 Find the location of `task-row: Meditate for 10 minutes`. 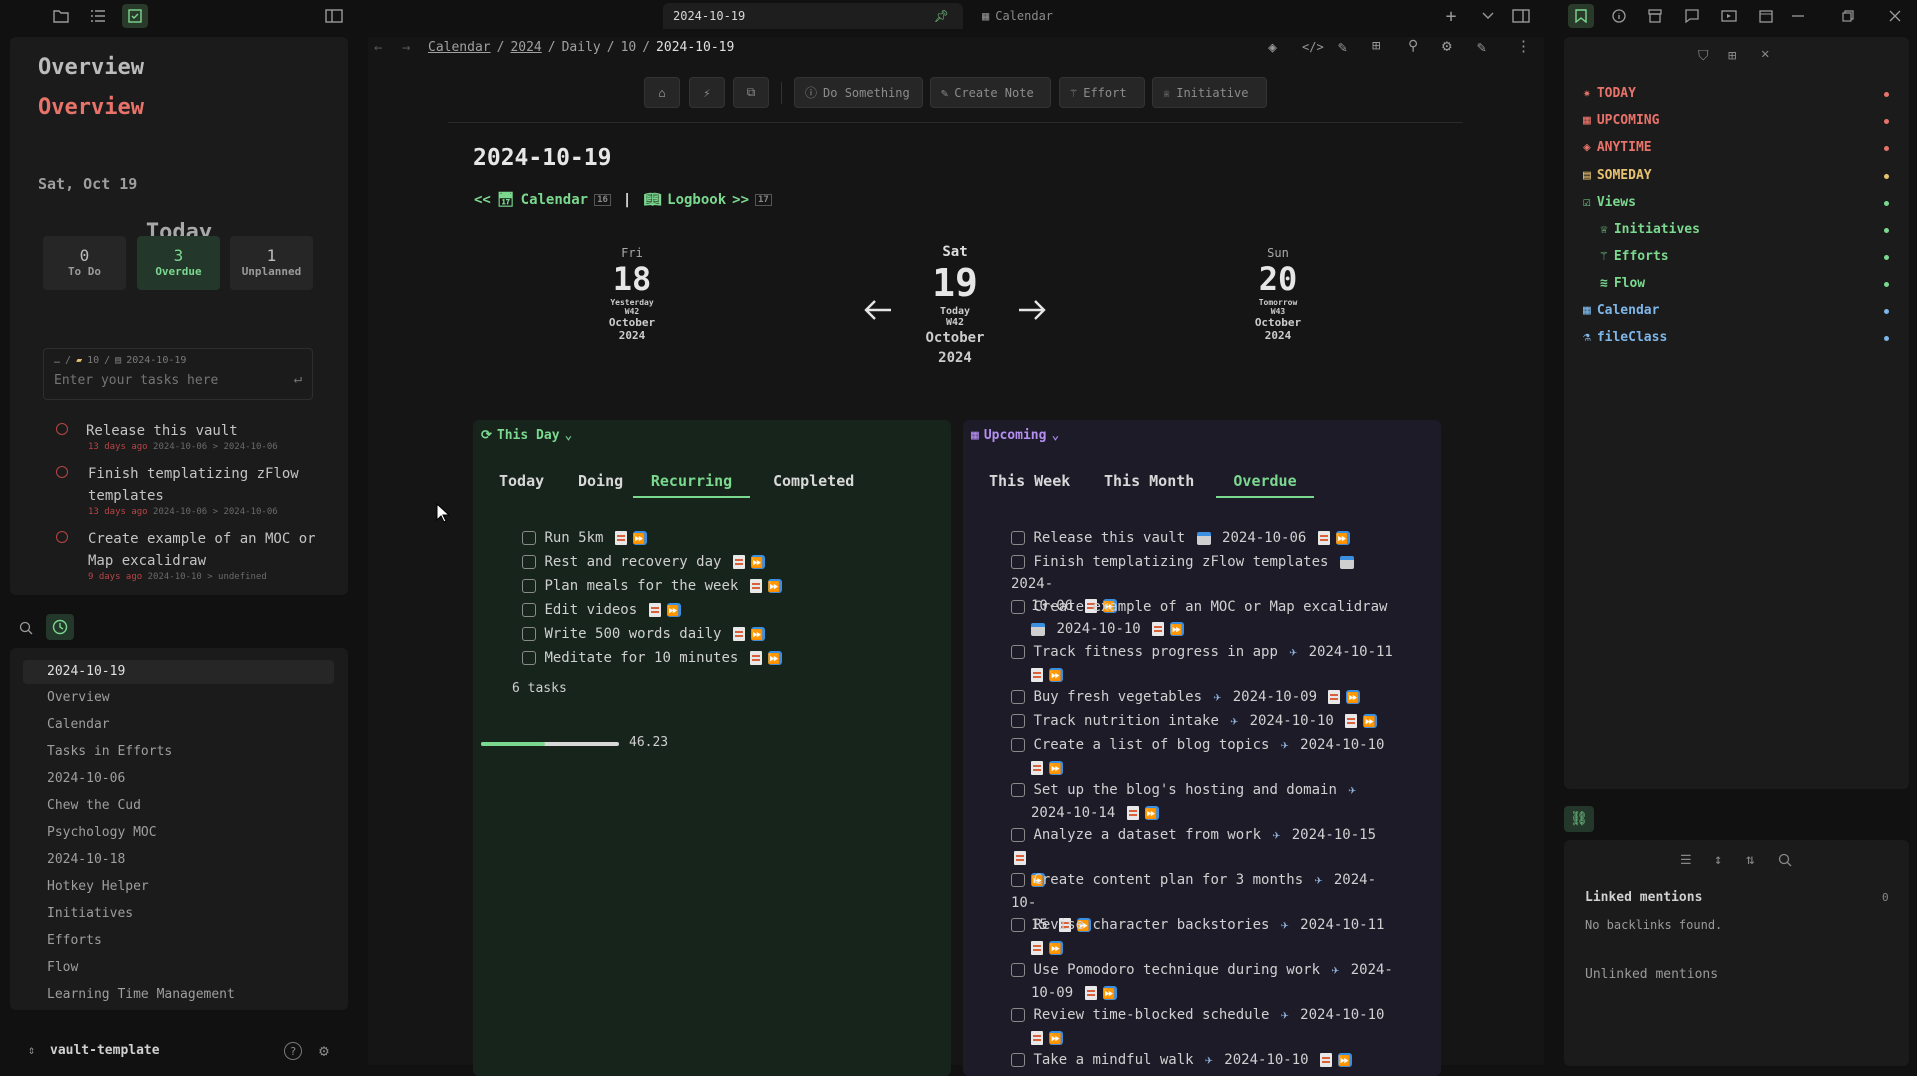

task-row: Meditate for 10 minutes is located at coordinates (653, 659).